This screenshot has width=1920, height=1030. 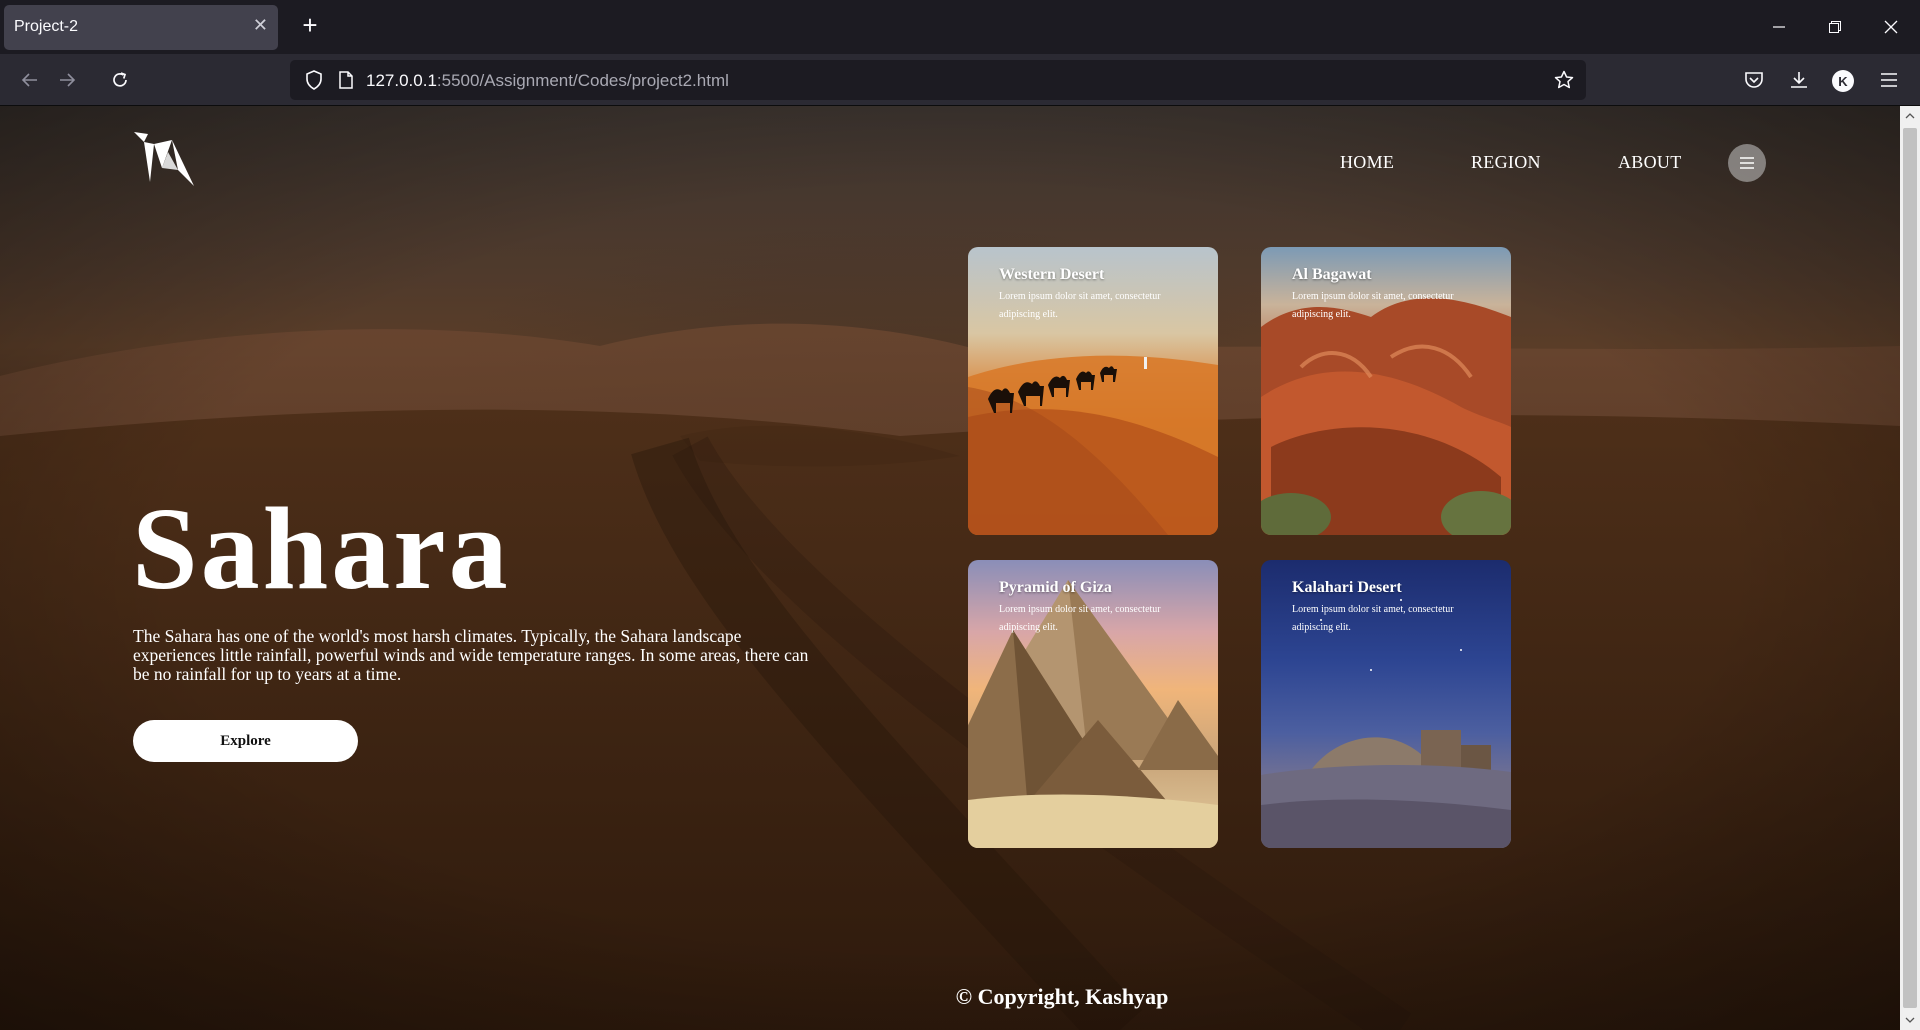 I want to click on hero-title: Sahara, so click(x=321, y=548).